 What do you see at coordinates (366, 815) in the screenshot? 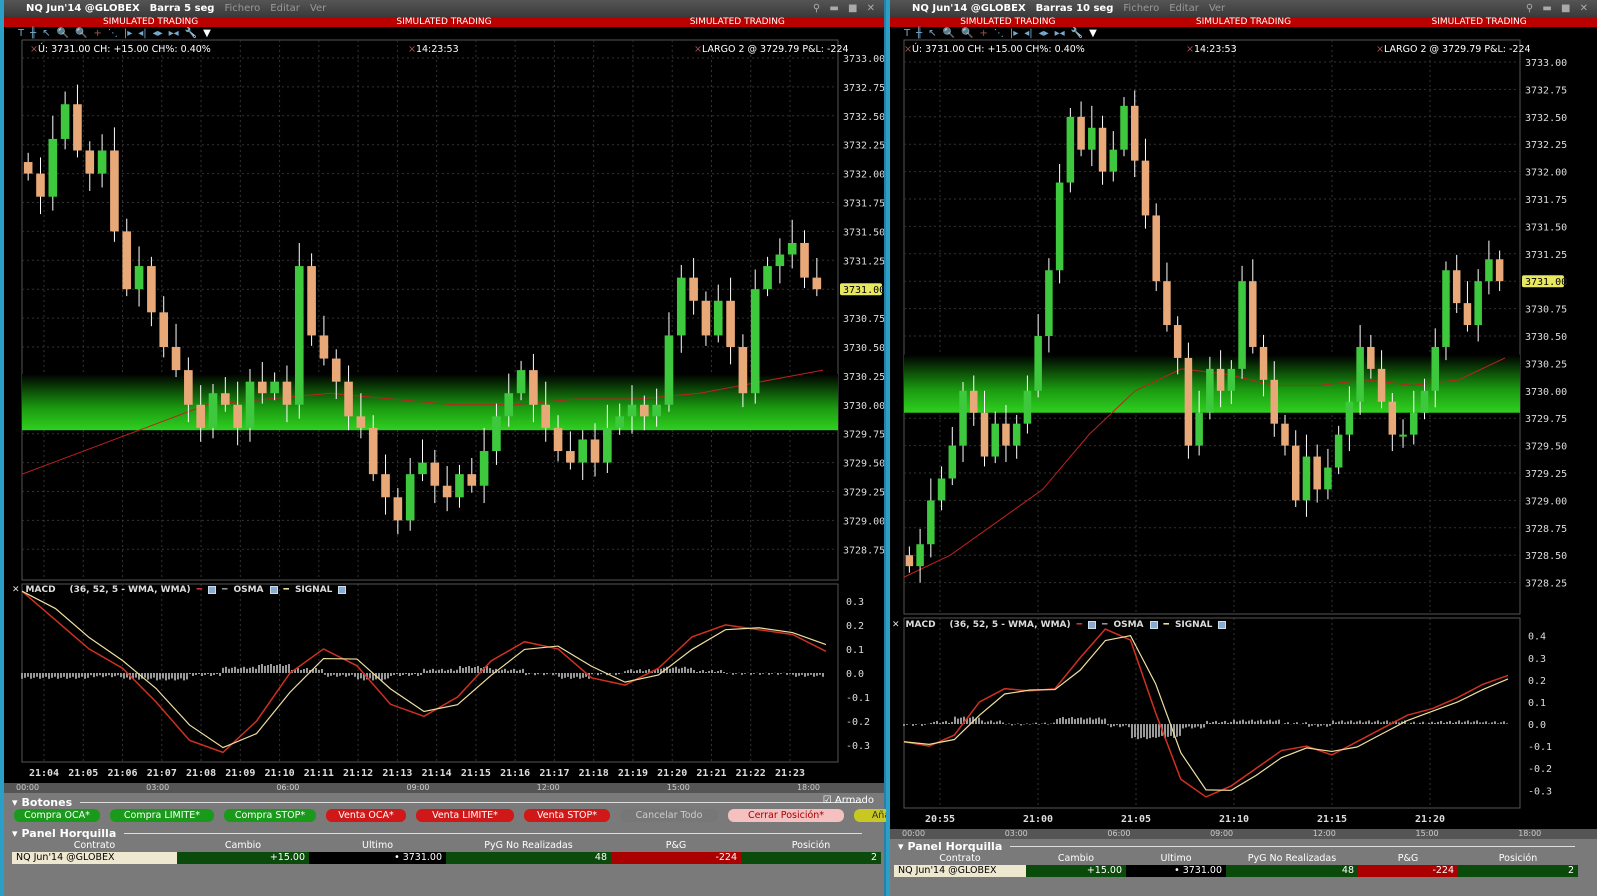
I see `order-button: Venta OCA*` at bounding box center [366, 815].